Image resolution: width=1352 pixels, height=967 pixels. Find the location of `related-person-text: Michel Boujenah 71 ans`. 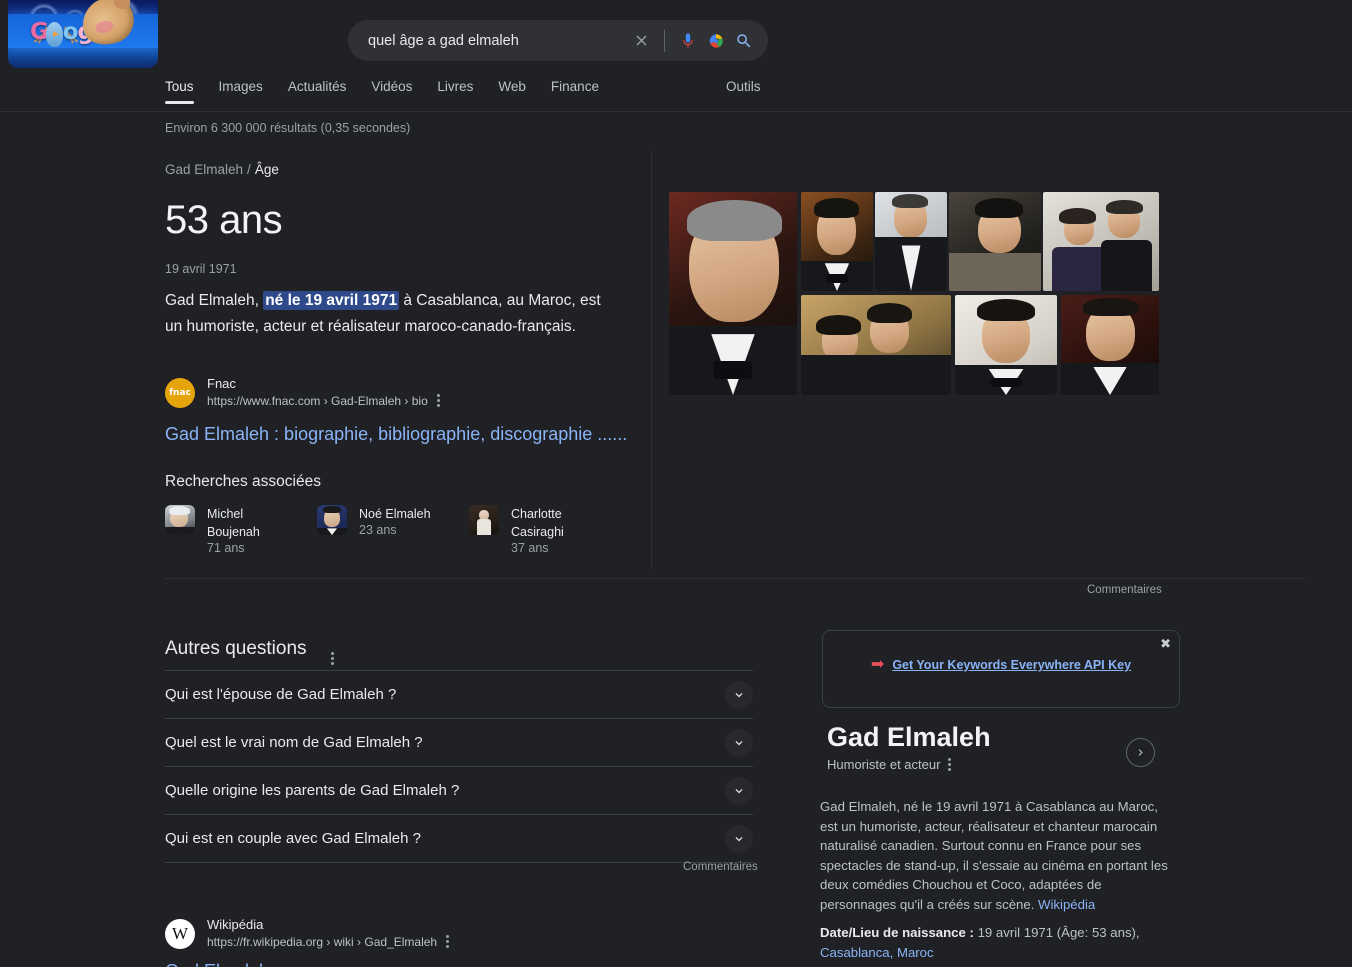

related-person-text: Michel Boujenah 71 ans is located at coordinates (233, 530).